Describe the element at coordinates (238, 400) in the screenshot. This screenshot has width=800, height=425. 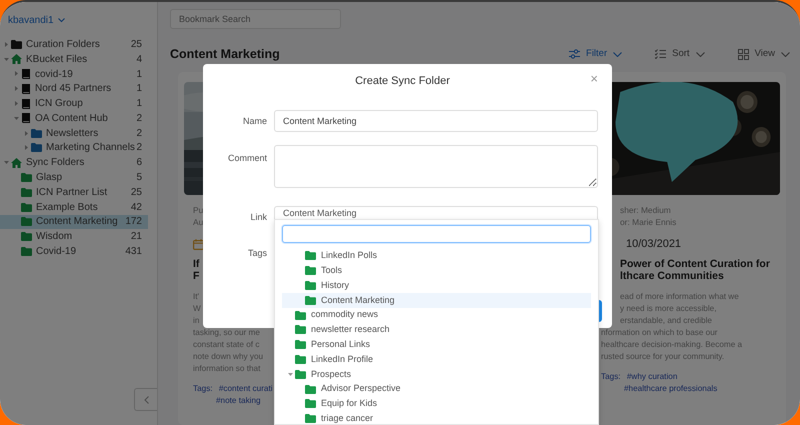
I see `tag-link: #note taking` at that location.